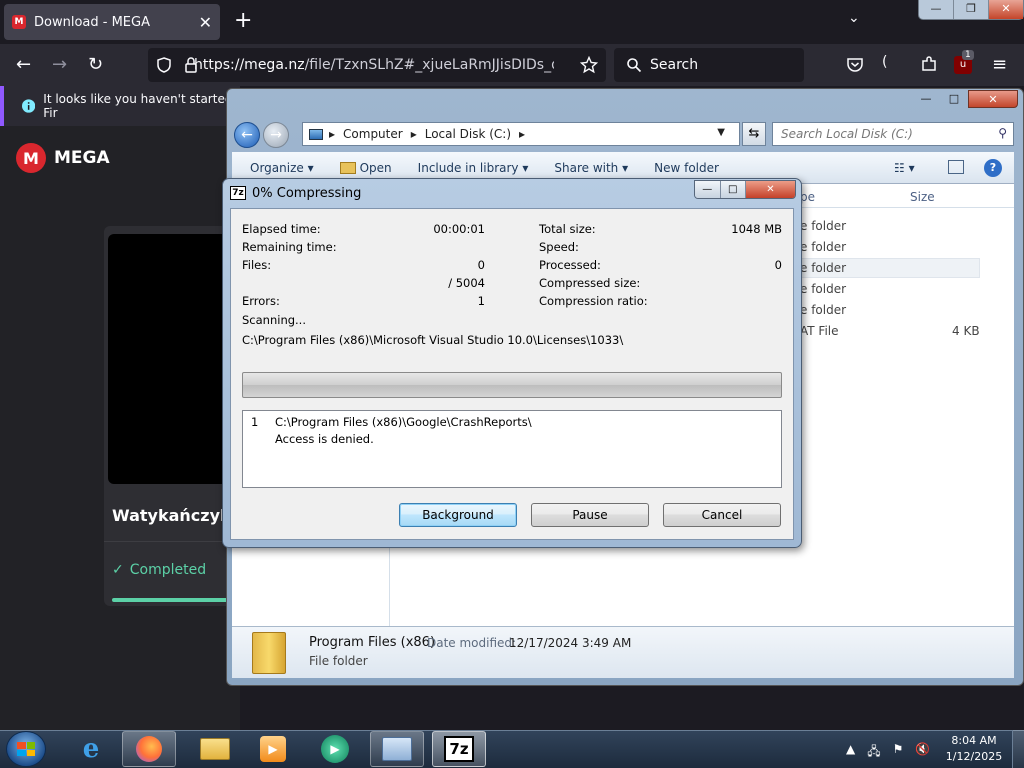 The width and height of the screenshot is (1024, 768). What do you see at coordinates (890, 331) in the screenshot?
I see `file-row: AT File 4 KB` at bounding box center [890, 331].